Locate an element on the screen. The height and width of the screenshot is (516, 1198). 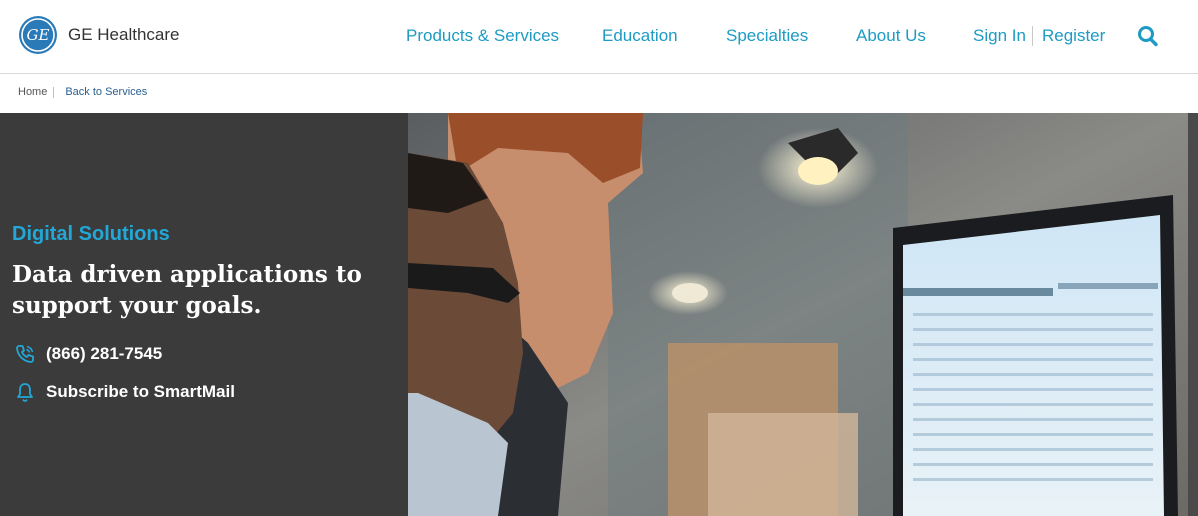
subscribe-link: Subscribe to SmartMail is located at coordinates (124, 392).